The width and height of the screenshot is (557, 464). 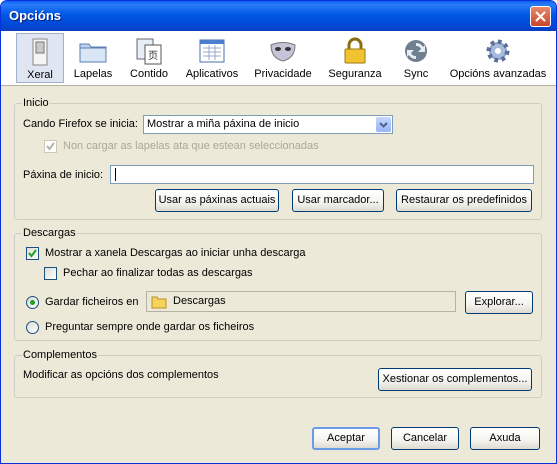 What do you see at coordinates (283, 52) in the screenshot?
I see `privacy-mask-icon` at bounding box center [283, 52].